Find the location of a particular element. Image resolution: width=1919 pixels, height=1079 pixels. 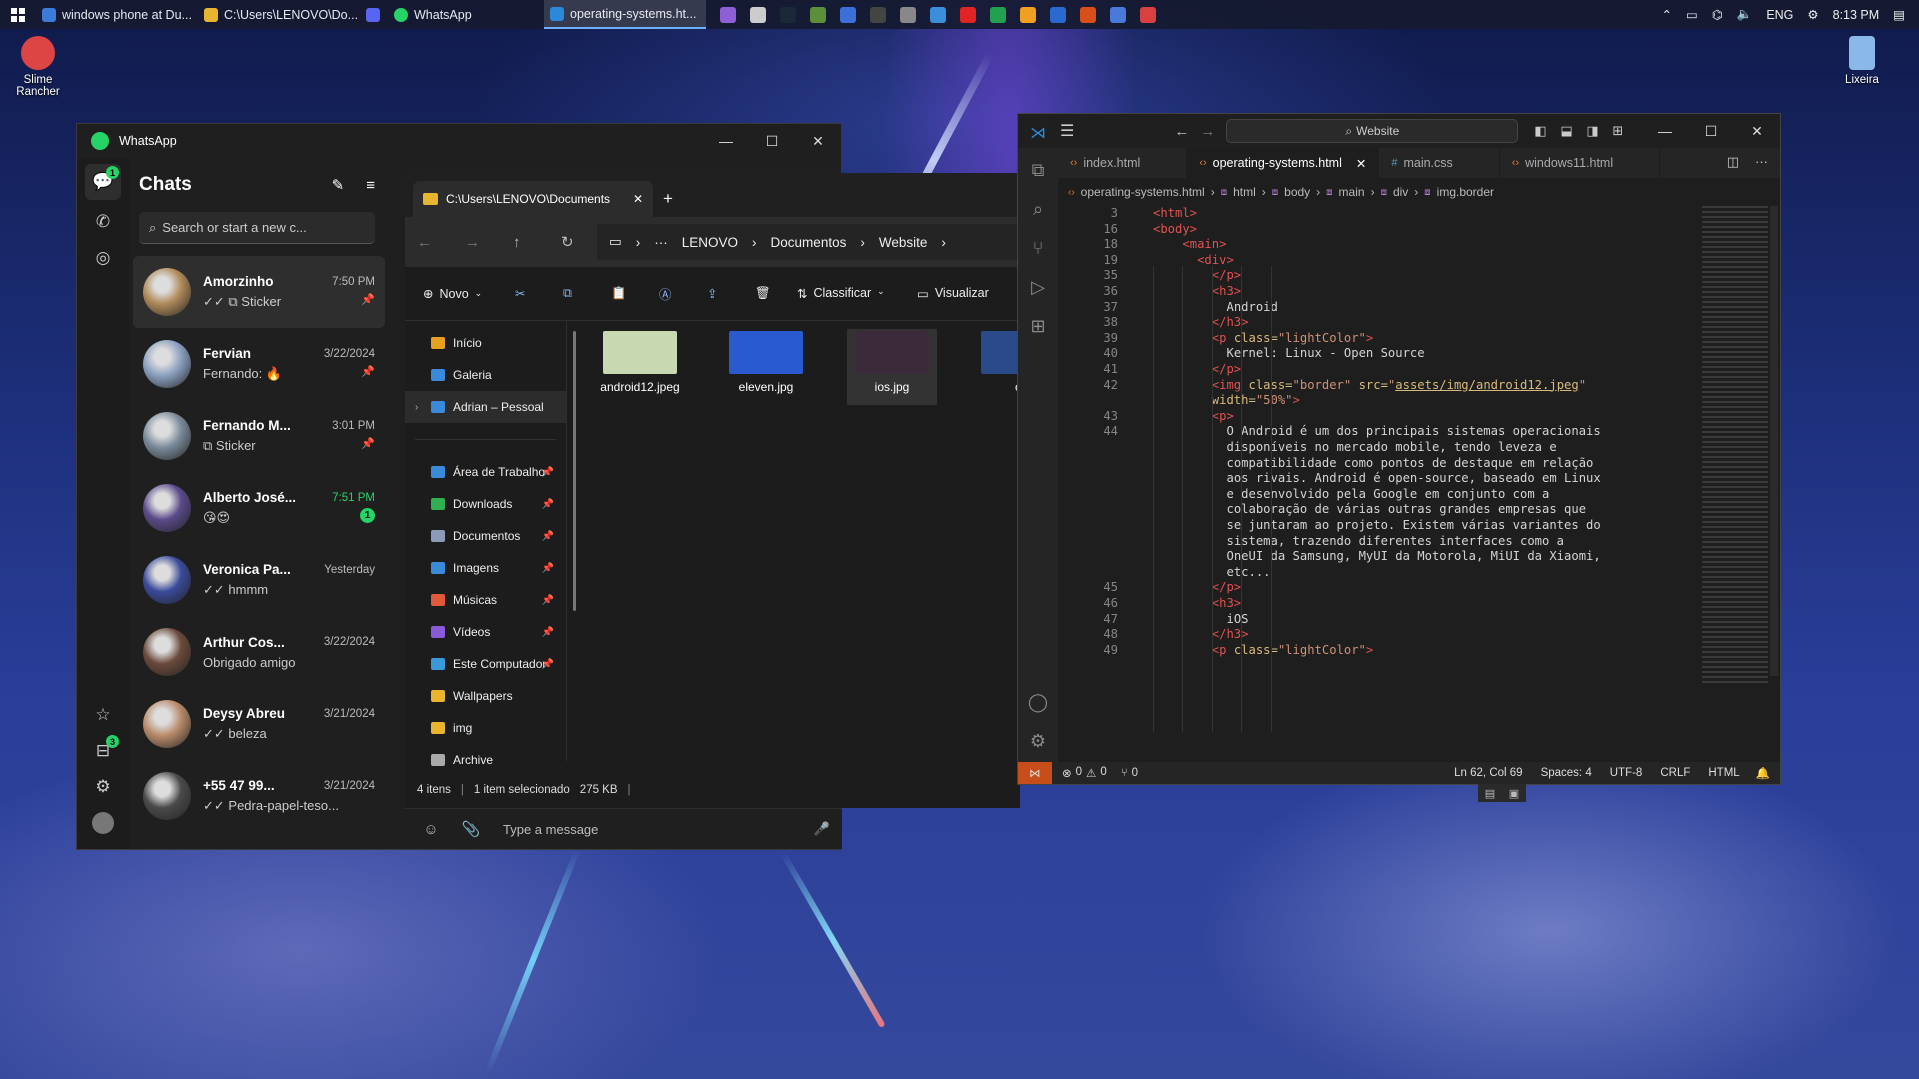

account-icon: ◯ is located at coordinates (1038, 702).